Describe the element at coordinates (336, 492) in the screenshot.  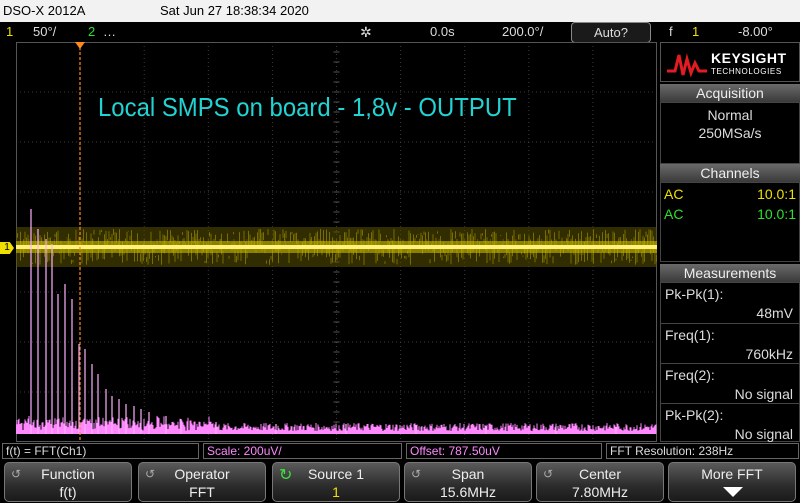
I see `softkey-value: 1` at that location.